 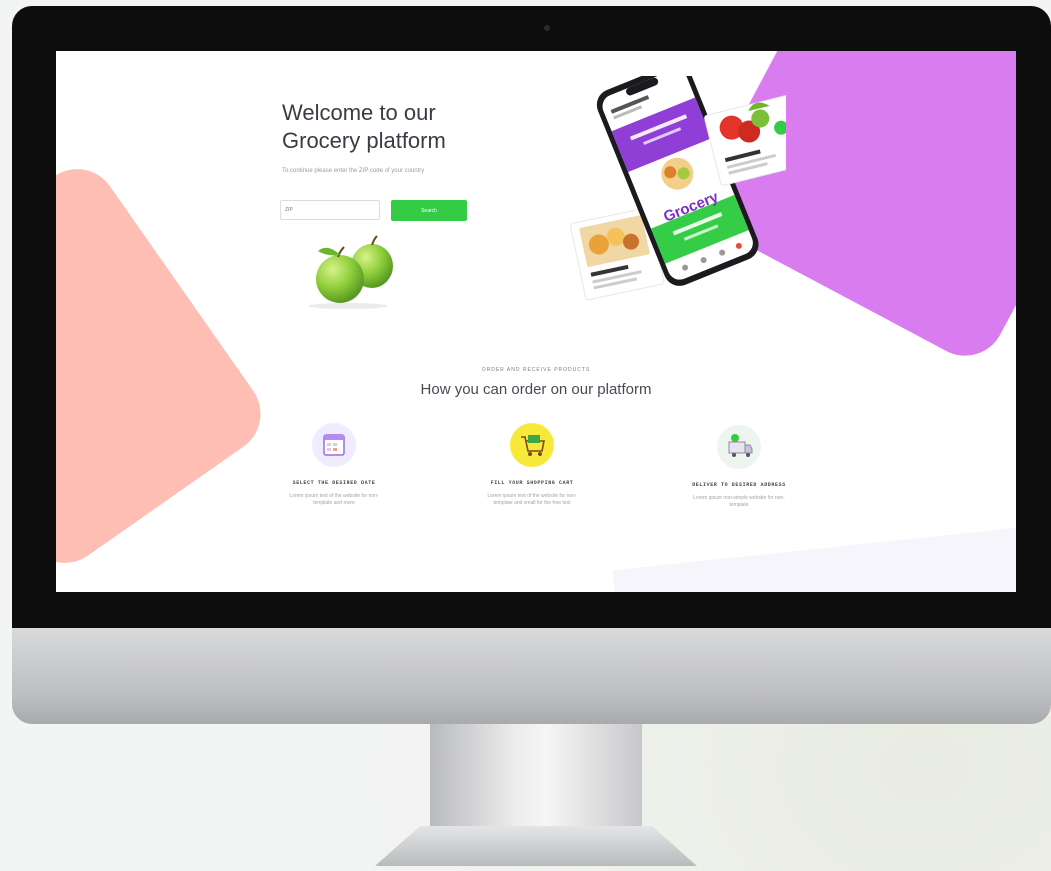 I want to click on step-title: DELIVER TO DESIRED ADDRESS, so click(x=739, y=485).